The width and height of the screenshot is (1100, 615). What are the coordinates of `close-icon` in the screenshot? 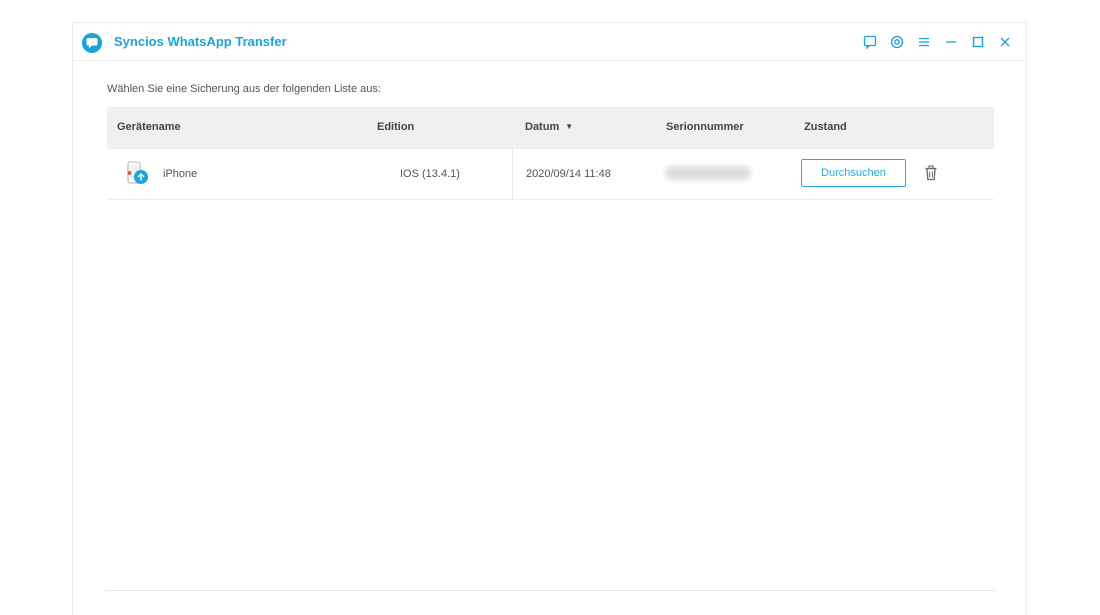 It's located at (1005, 42).